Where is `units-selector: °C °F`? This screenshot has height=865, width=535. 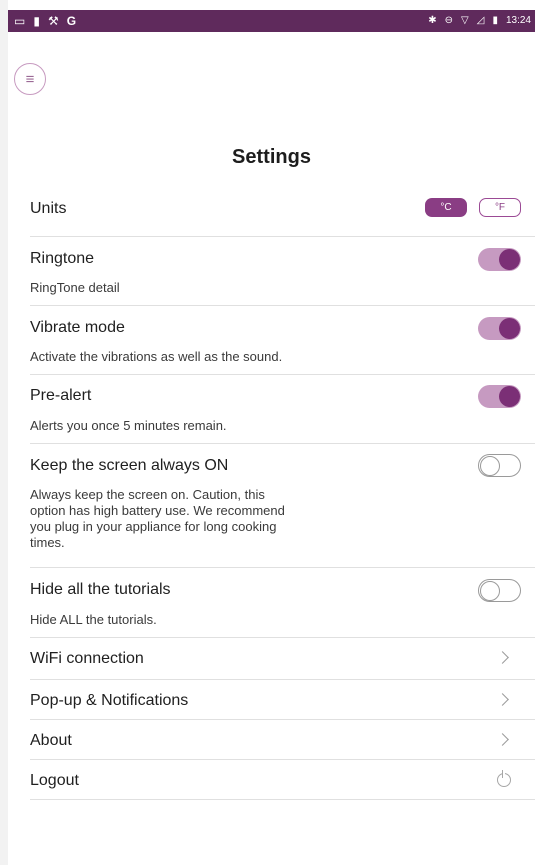
units-selector: °C °F is located at coordinates (473, 207).